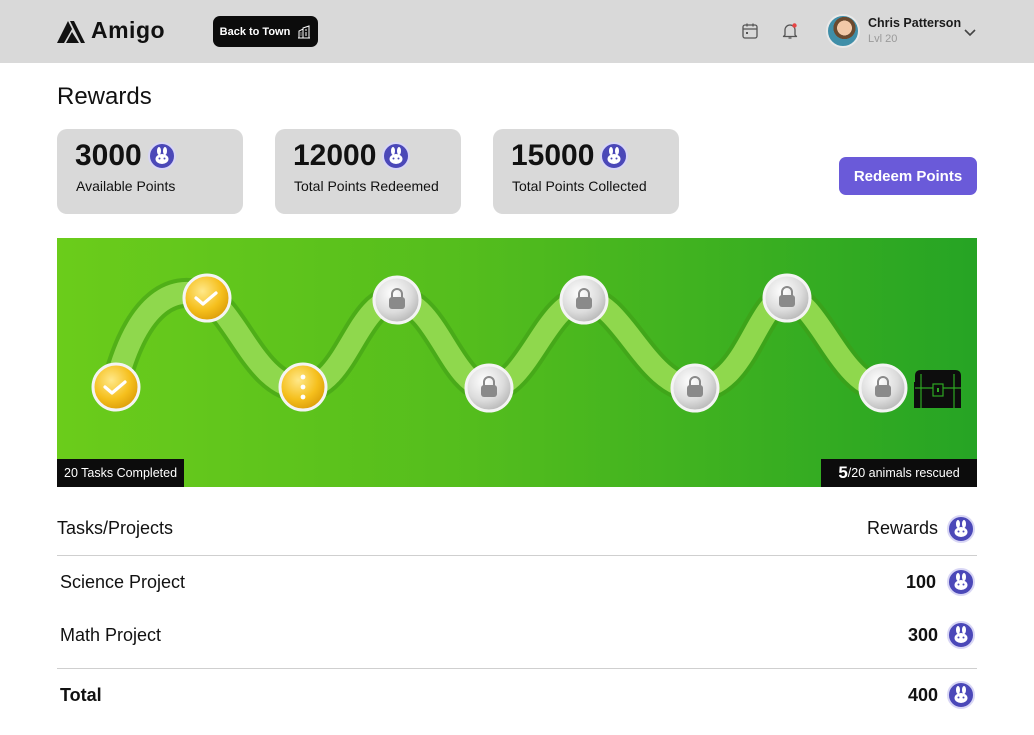 This screenshot has width=1034, height=735. I want to click on brand-logo: Amigo, so click(111, 30).